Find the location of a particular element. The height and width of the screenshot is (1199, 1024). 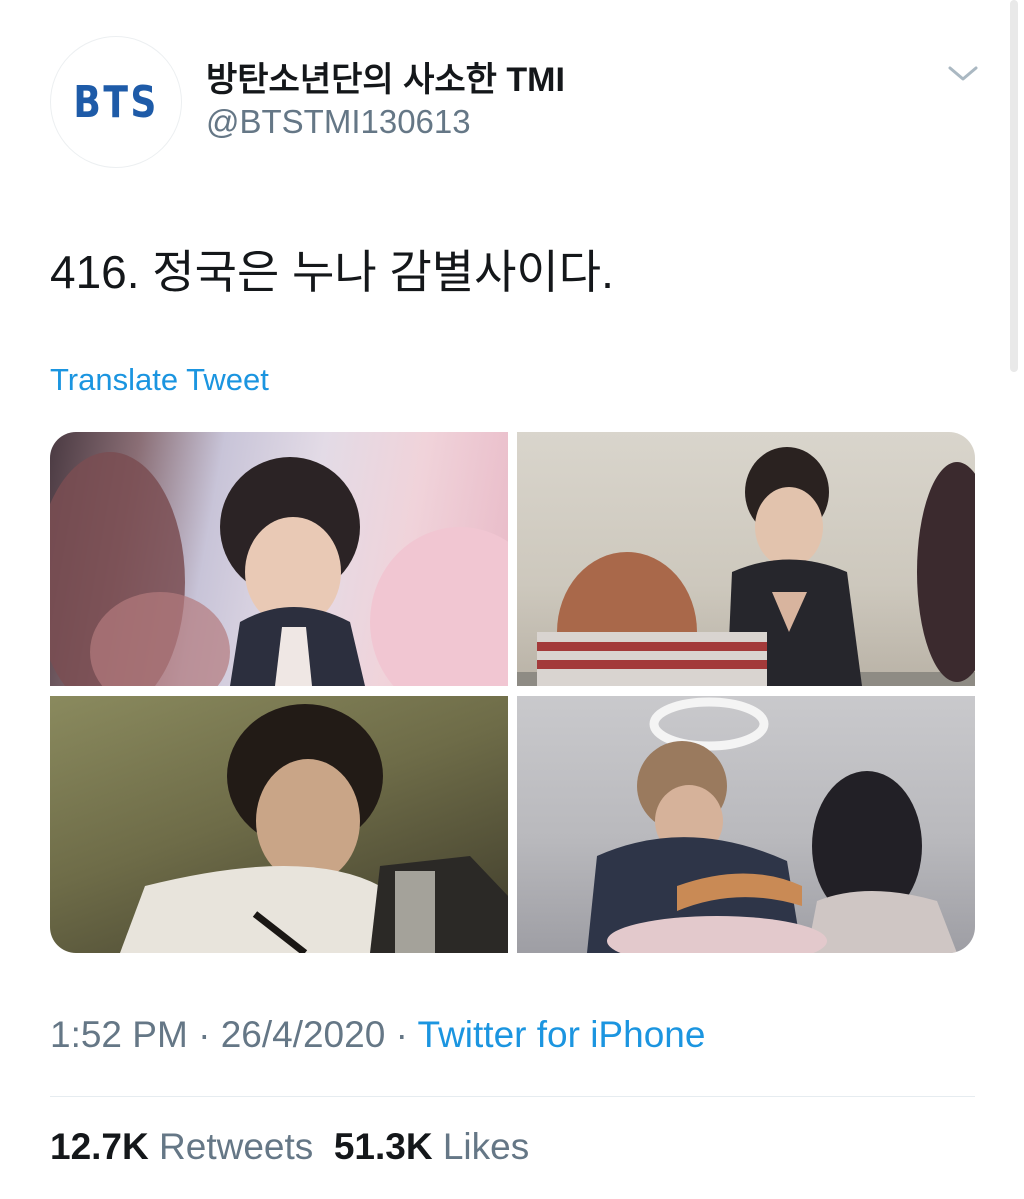

divider is located at coordinates (512, 1096).